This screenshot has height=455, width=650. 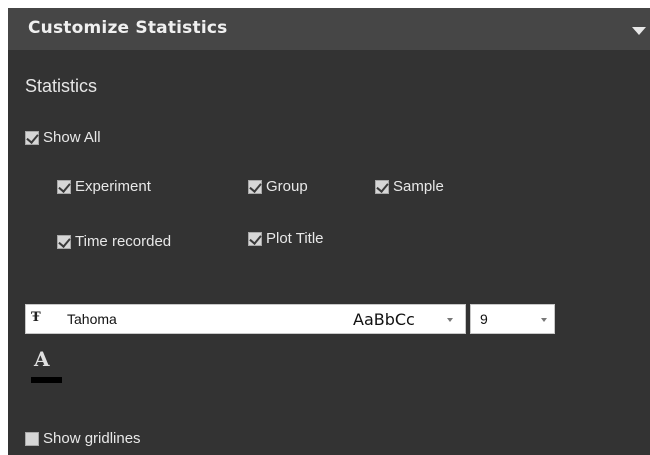 I want to click on section-title: Statistics, so click(x=61, y=86).